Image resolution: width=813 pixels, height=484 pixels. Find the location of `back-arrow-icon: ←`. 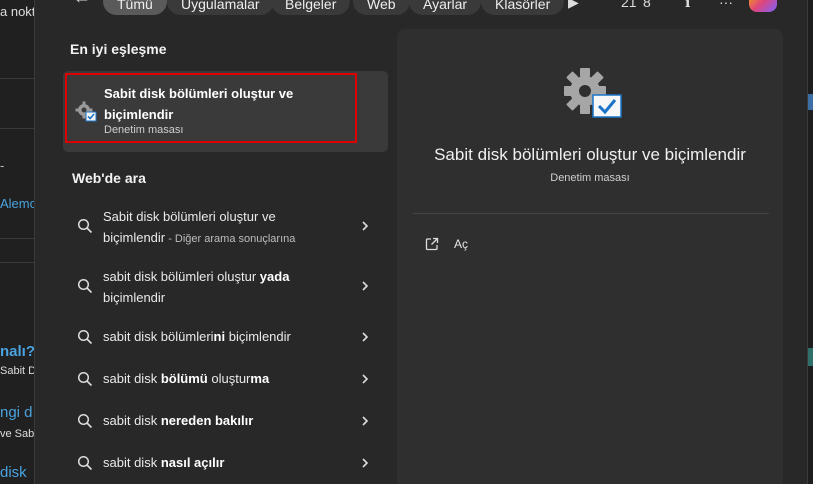

back-arrow-icon: ← is located at coordinates (82, 4).